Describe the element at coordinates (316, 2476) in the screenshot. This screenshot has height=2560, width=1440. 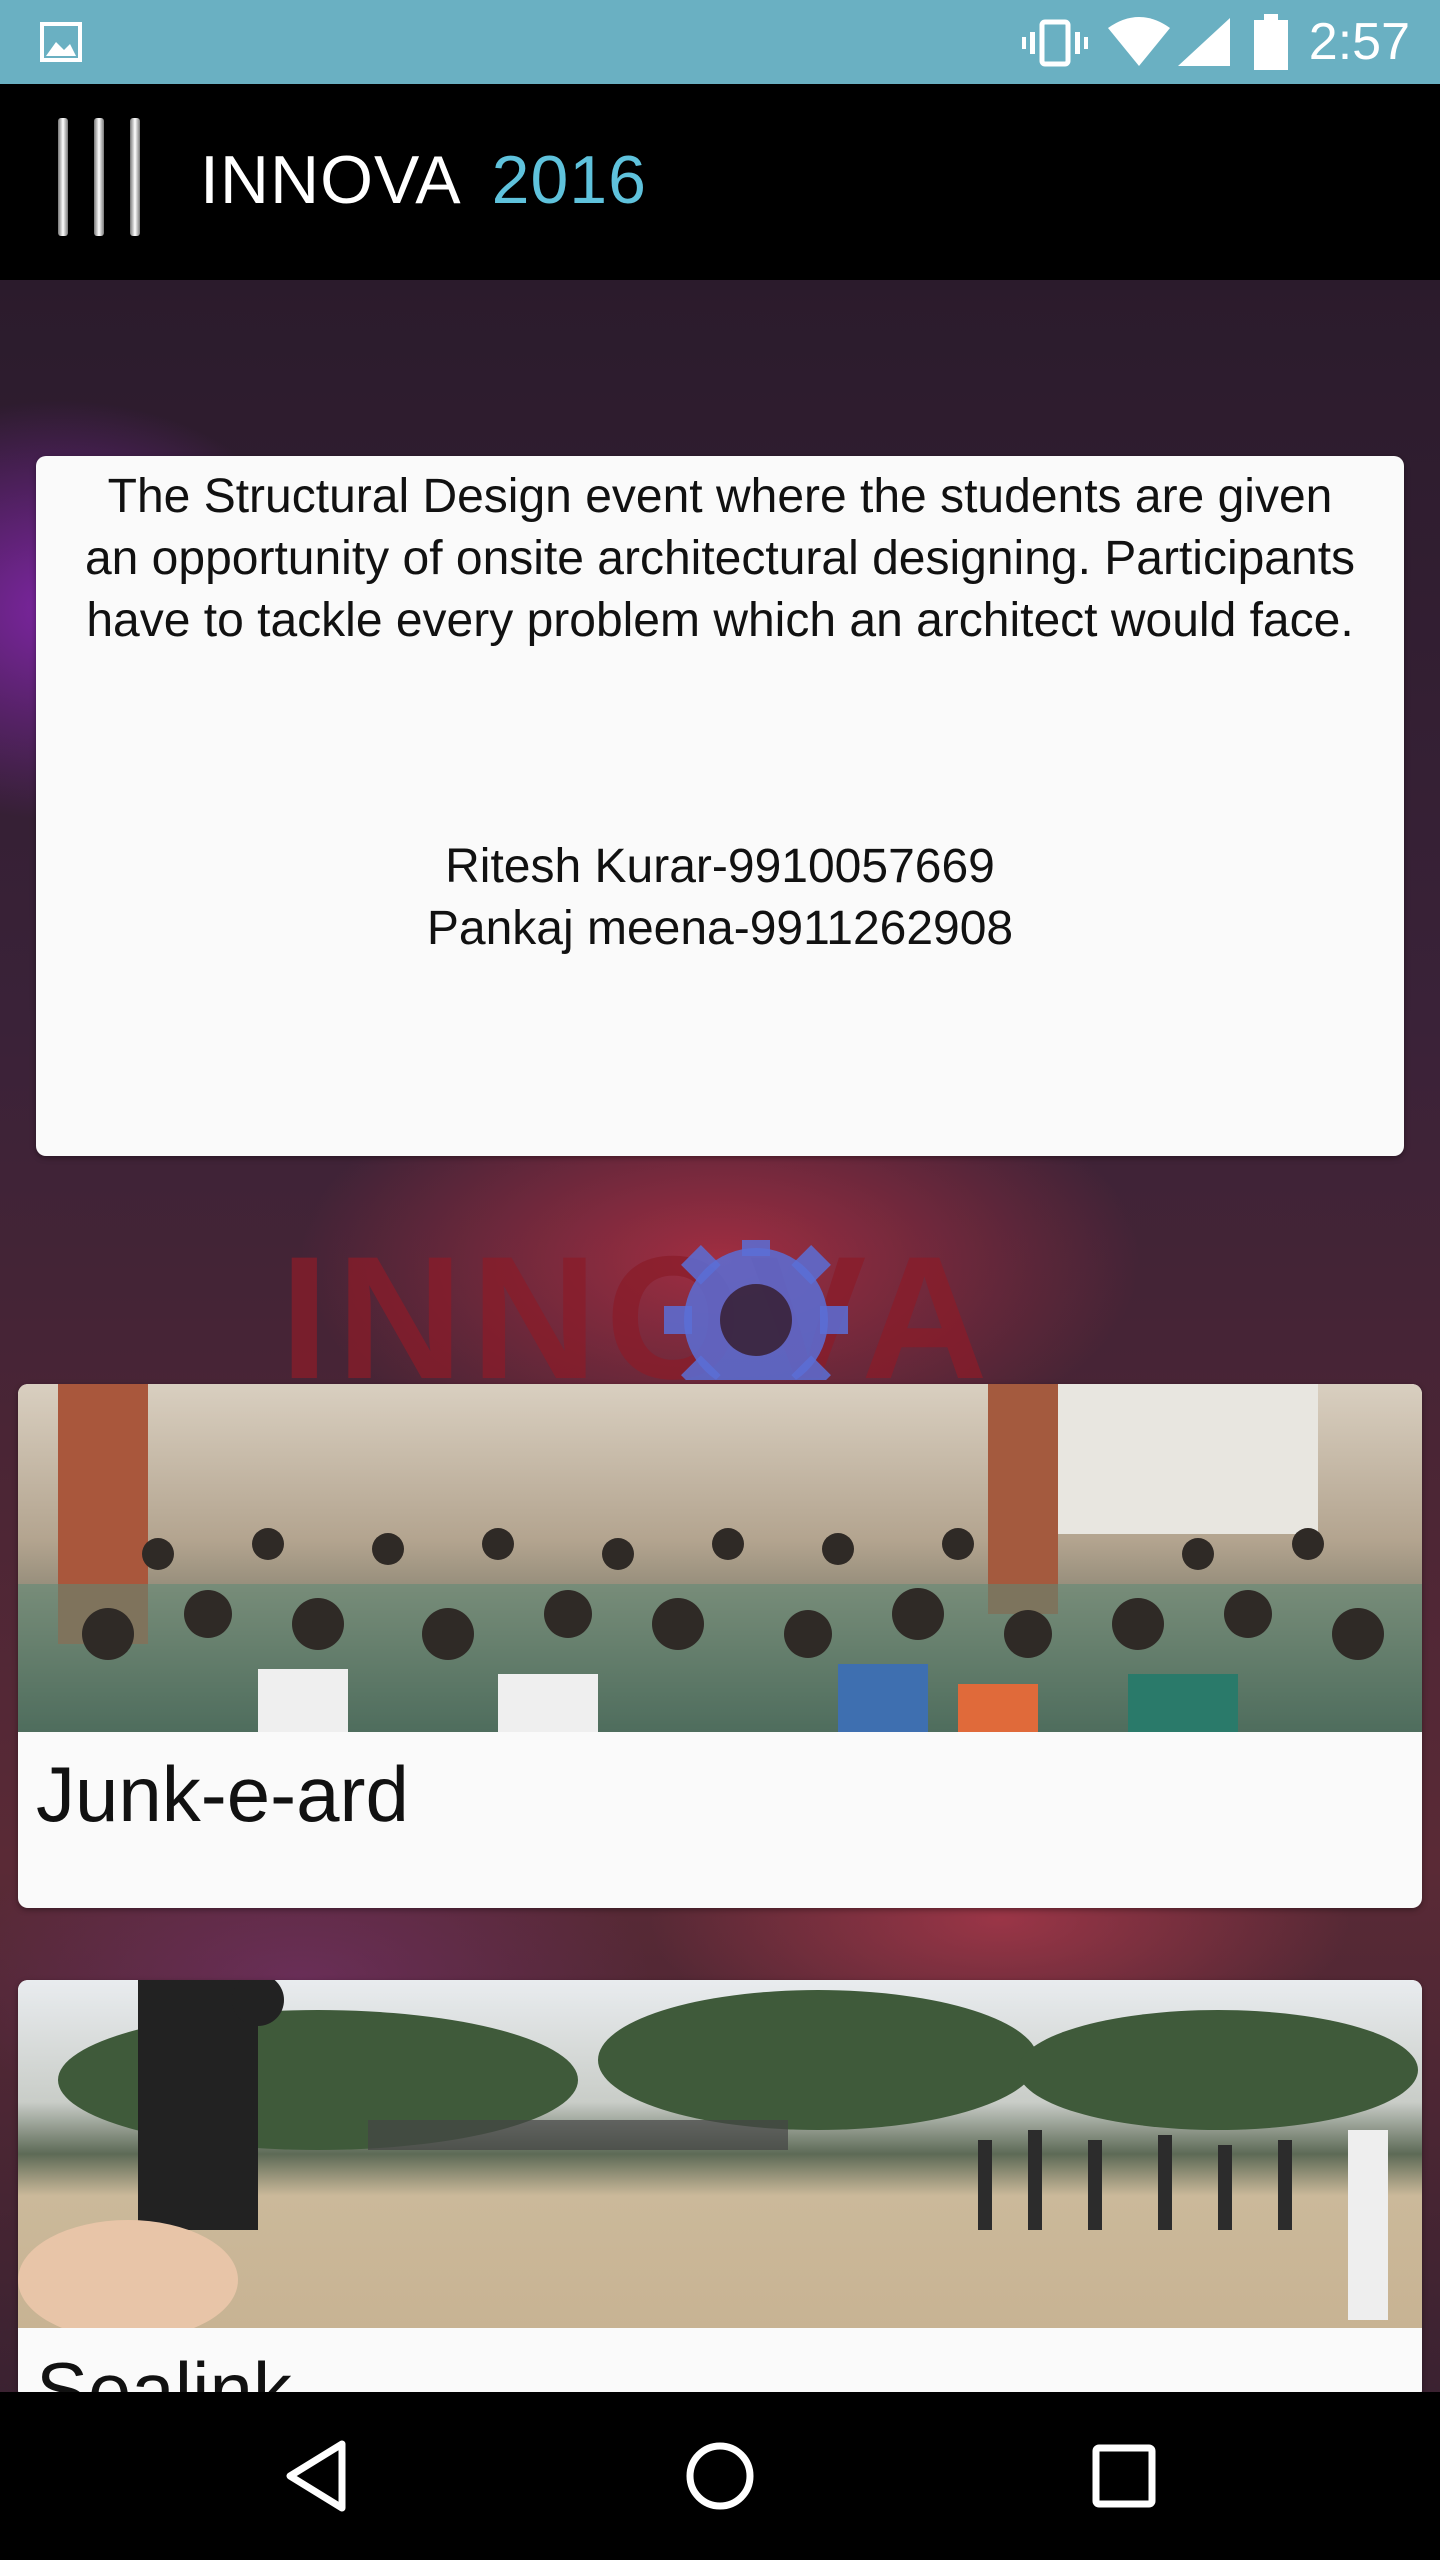
I see `back-icon` at that location.